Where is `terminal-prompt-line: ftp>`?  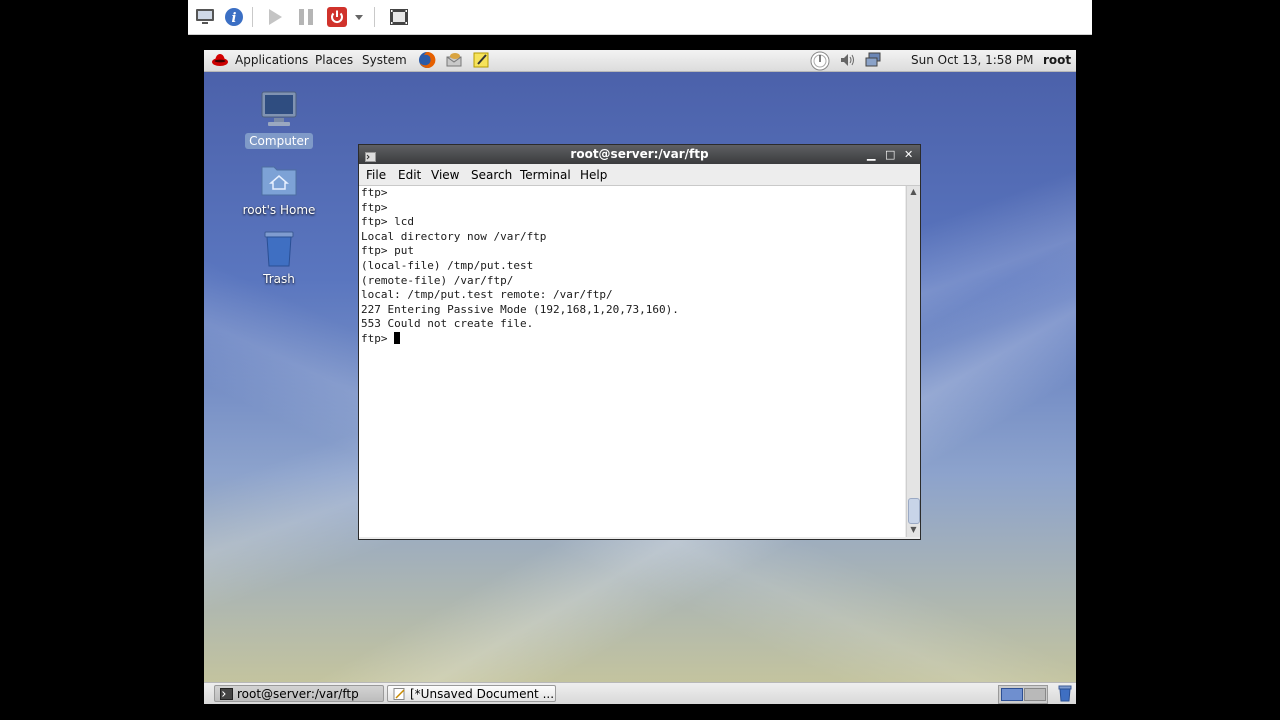
terminal-prompt-line: ftp> is located at coordinates (633, 339).